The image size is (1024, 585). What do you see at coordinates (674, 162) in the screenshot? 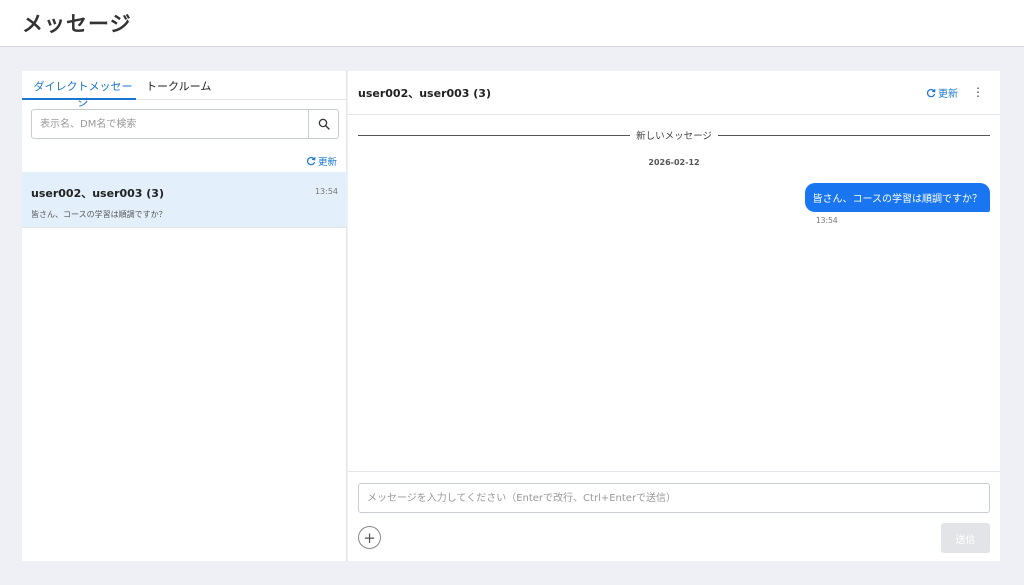
I see `date-label: 2026-02-12` at bounding box center [674, 162].